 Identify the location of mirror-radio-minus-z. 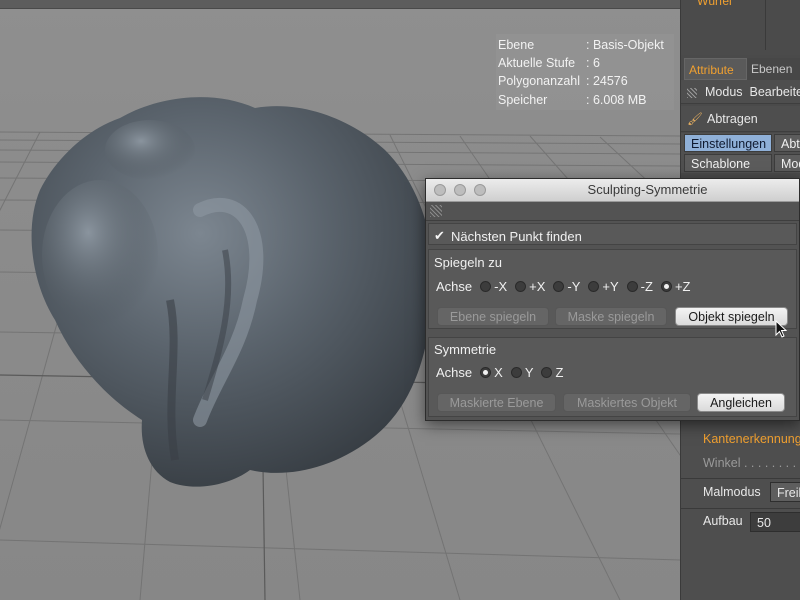
(632, 286).